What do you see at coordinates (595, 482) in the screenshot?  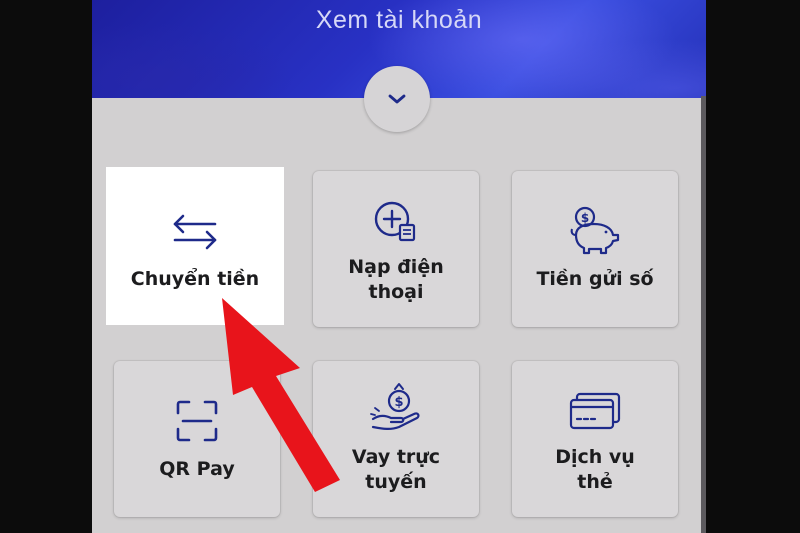 I see `tile-label-line2: thẻ` at bounding box center [595, 482].